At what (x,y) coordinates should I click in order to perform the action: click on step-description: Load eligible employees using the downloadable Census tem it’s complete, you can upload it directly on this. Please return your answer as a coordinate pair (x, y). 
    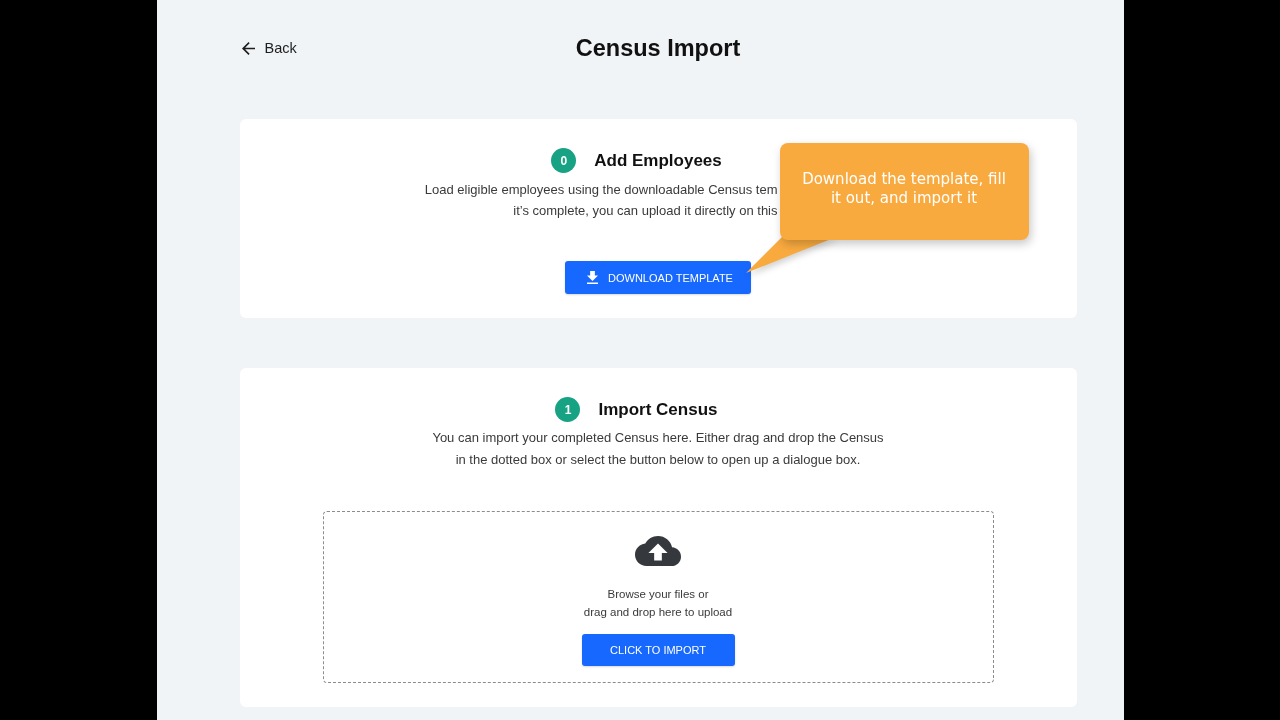
    Looking at the image, I should click on (601, 200).